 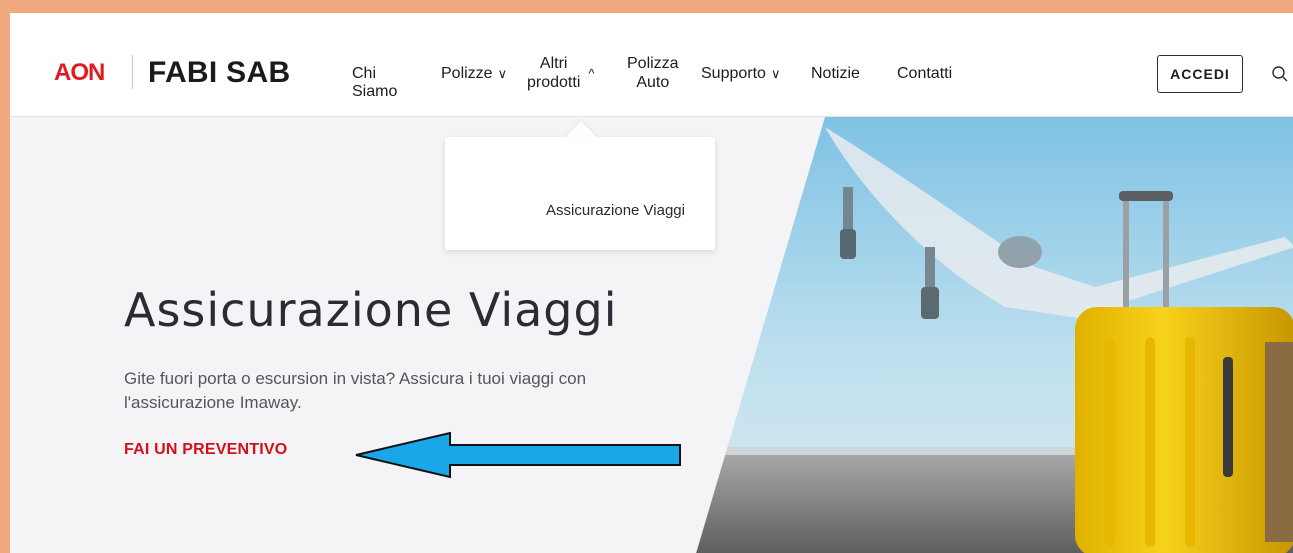 I want to click on nav-polizza-line1: Polizza, so click(x=653, y=63).